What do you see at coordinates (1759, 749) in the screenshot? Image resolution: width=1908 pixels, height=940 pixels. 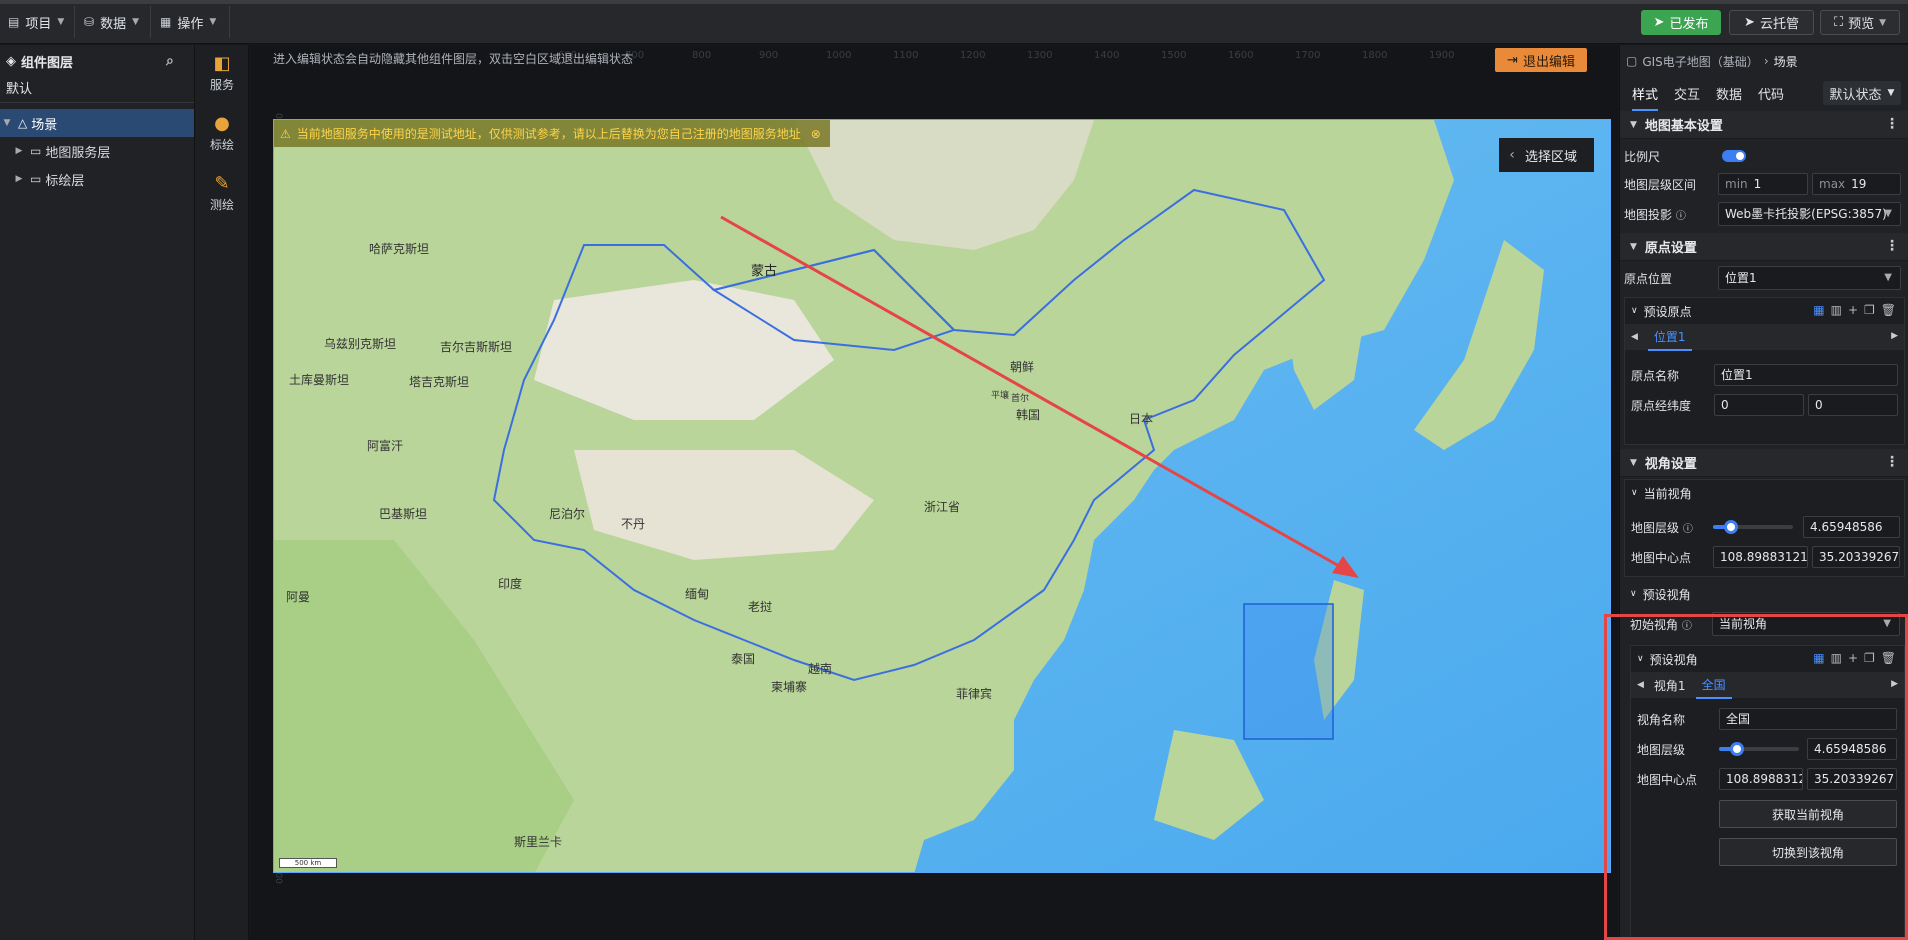 I see `view-zoom-slider` at bounding box center [1759, 749].